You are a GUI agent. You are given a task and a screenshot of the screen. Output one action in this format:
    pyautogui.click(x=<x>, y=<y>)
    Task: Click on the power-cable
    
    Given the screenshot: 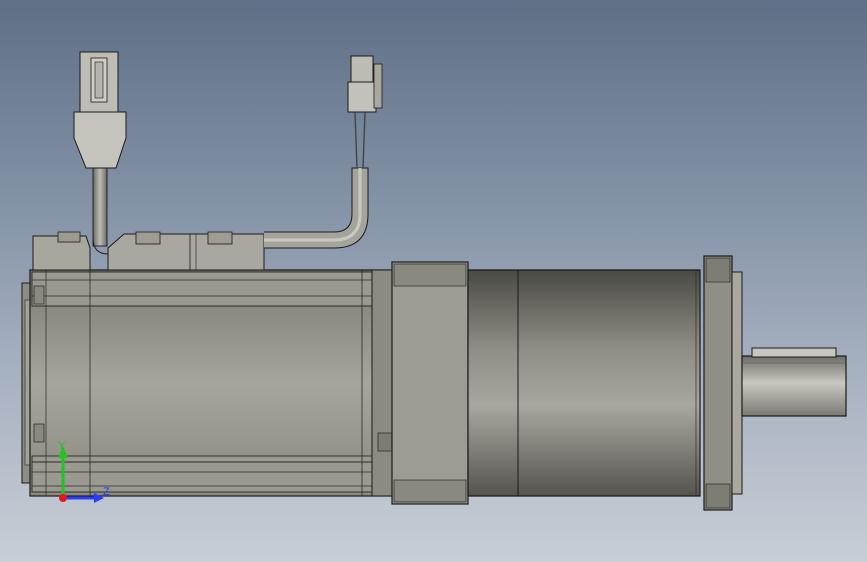 What is the action you would take?
    pyautogui.click(x=100, y=153)
    